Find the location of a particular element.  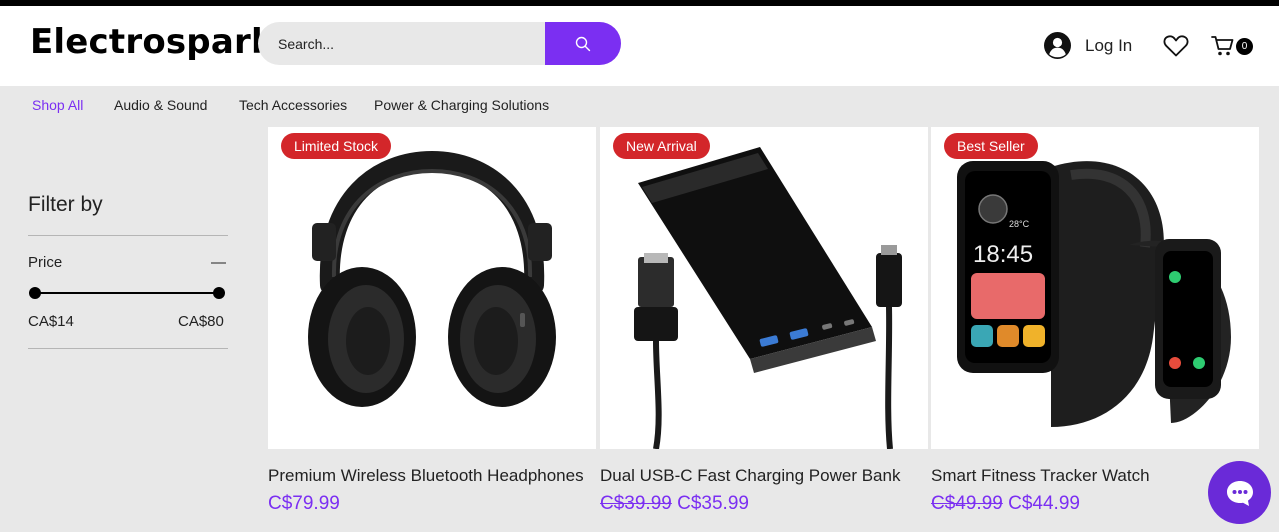

product-price: C$79.99 is located at coordinates (304, 503).